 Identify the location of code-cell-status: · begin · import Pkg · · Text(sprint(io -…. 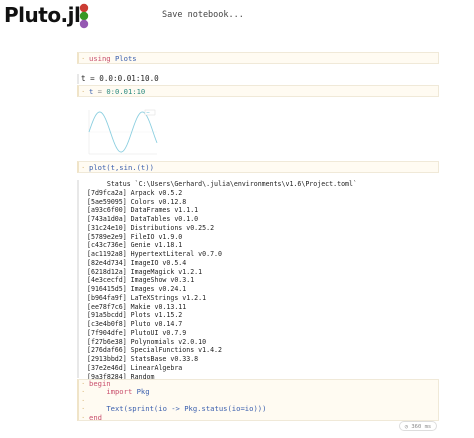
(258, 400).